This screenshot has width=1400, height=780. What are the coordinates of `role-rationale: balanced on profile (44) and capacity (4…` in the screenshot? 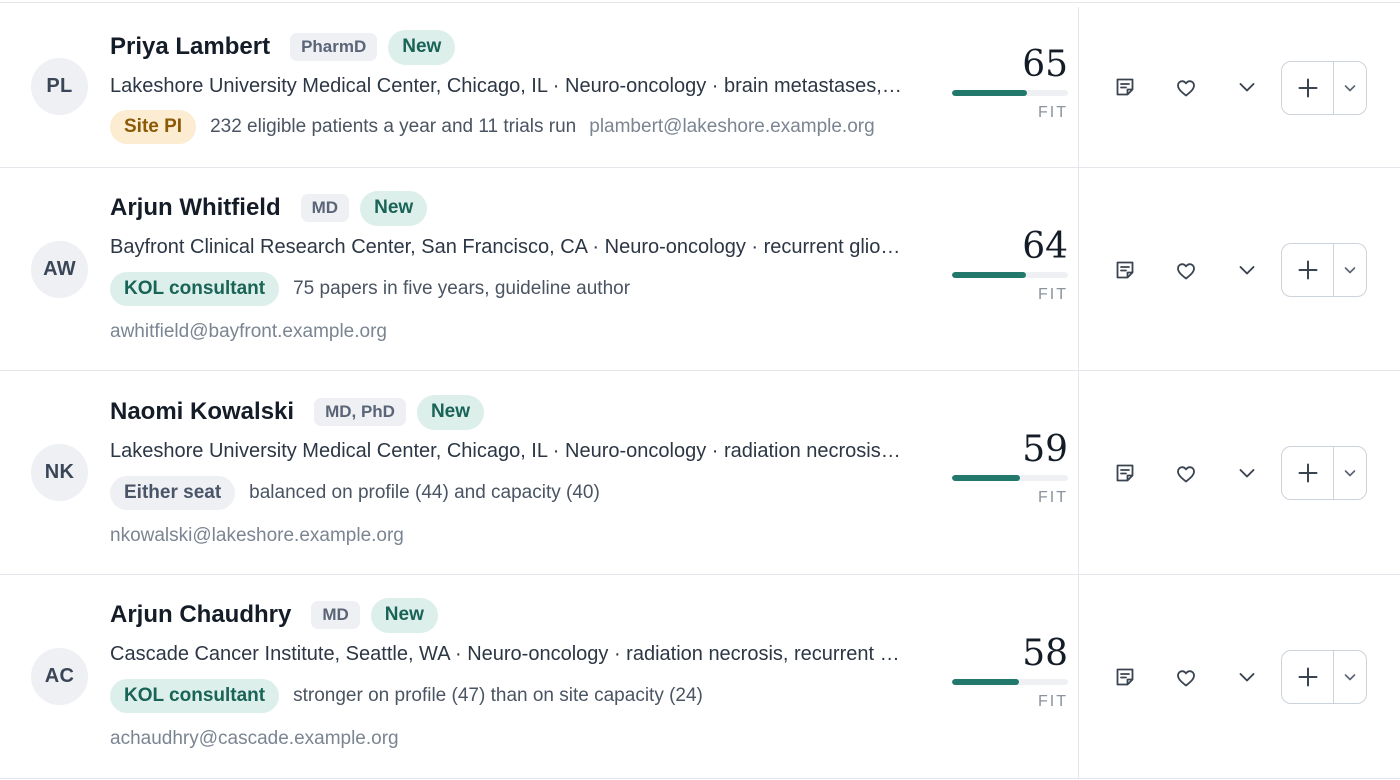 It's located at (424, 492).